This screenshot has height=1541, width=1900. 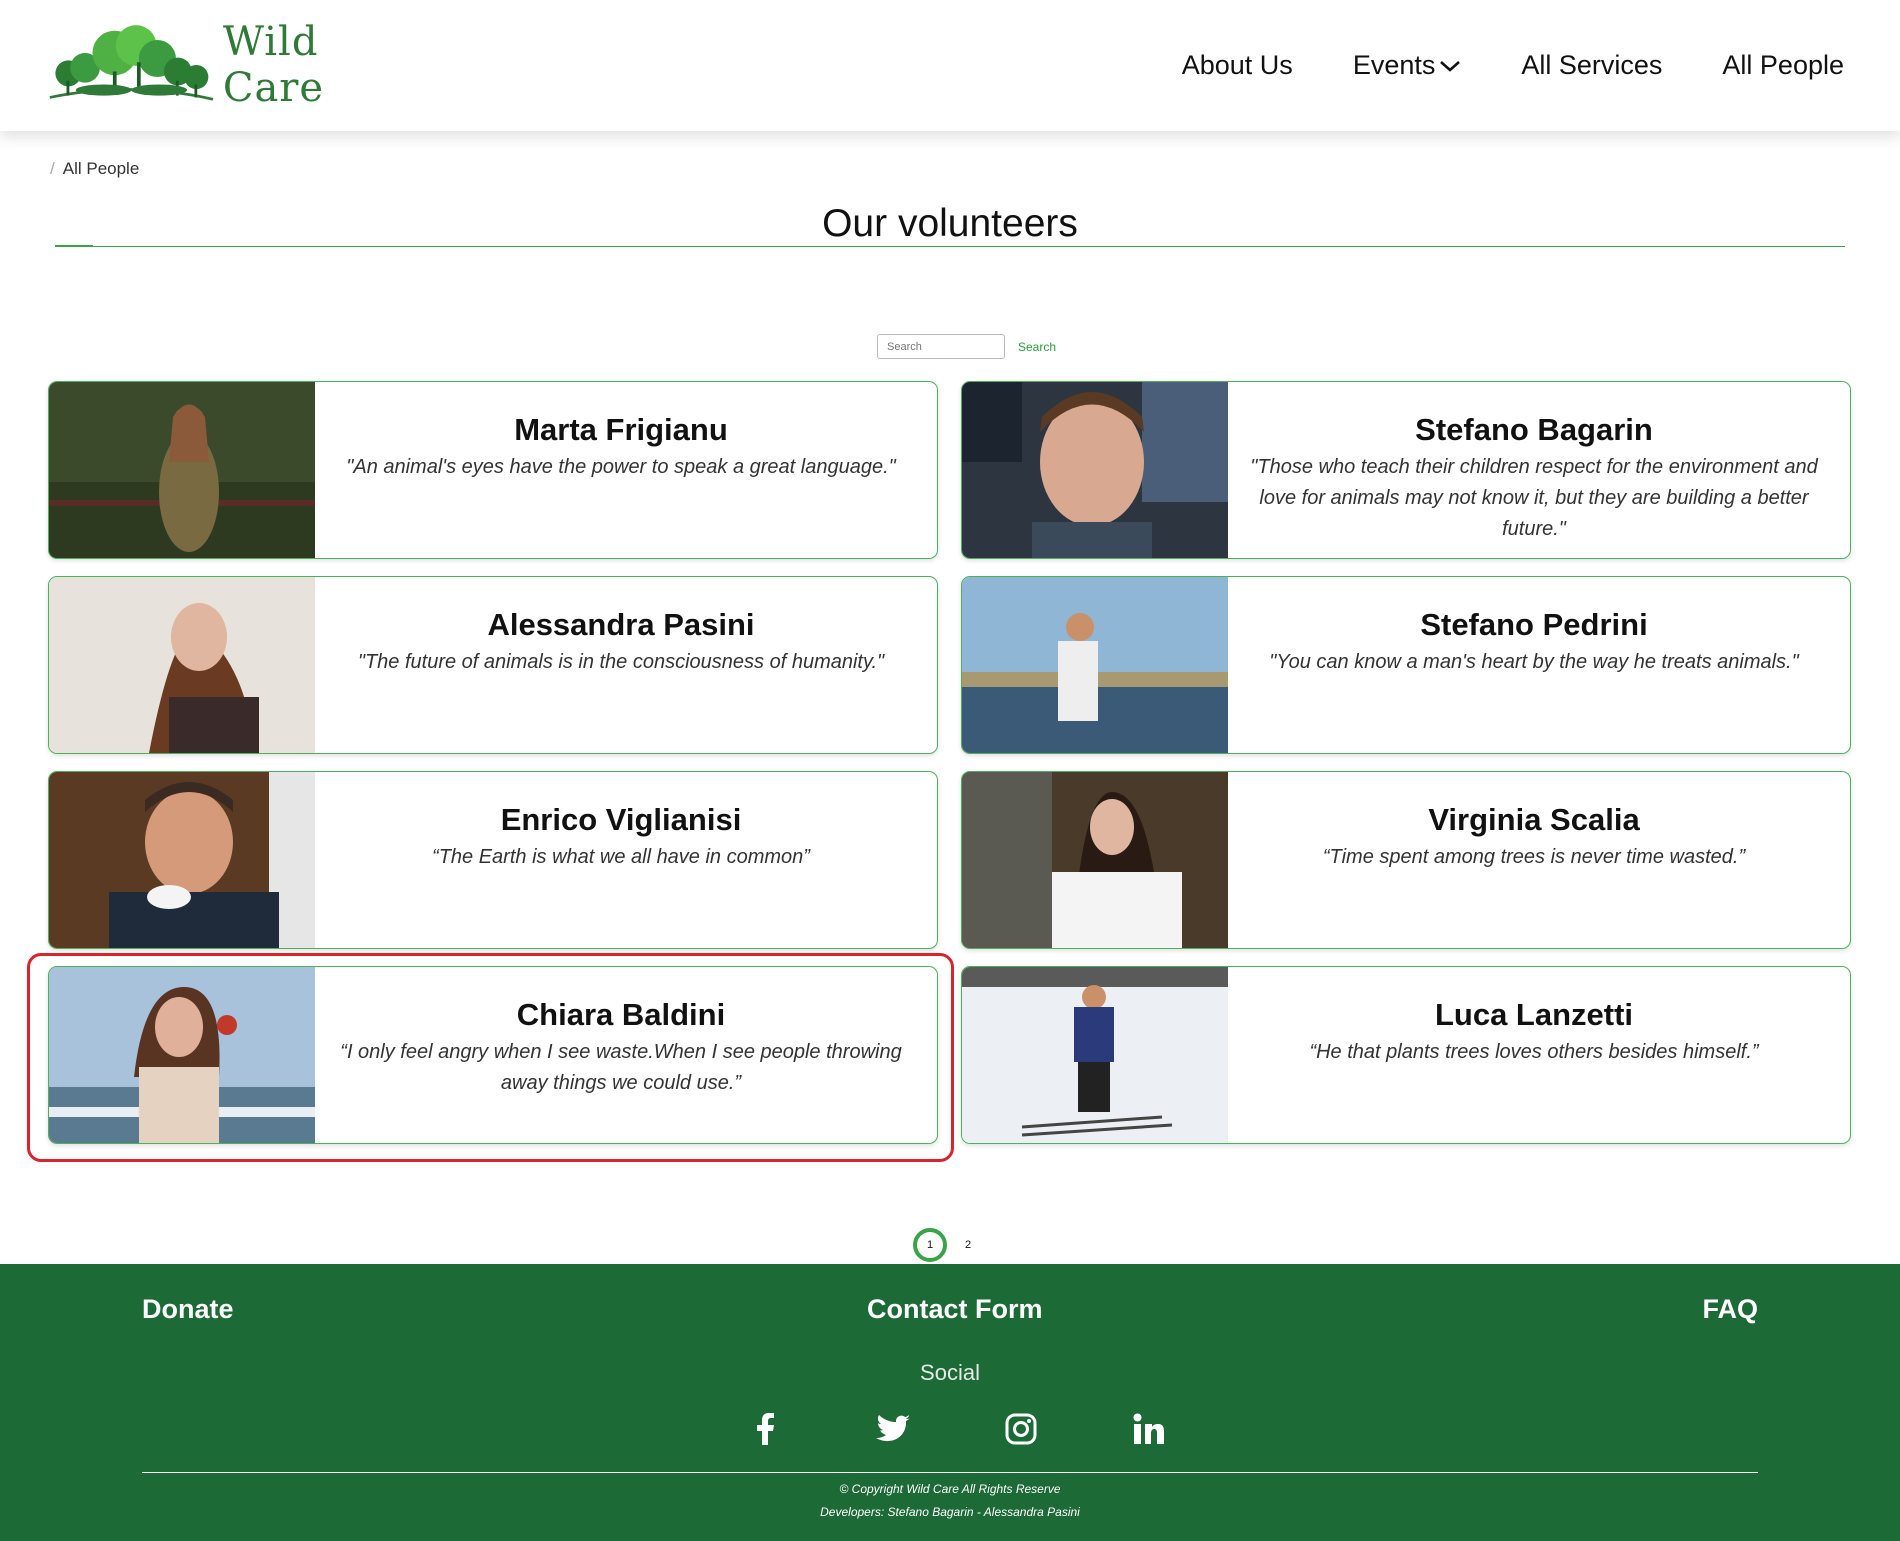 I want to click on page-title: Our volunteers, so click(x=950, y=223).